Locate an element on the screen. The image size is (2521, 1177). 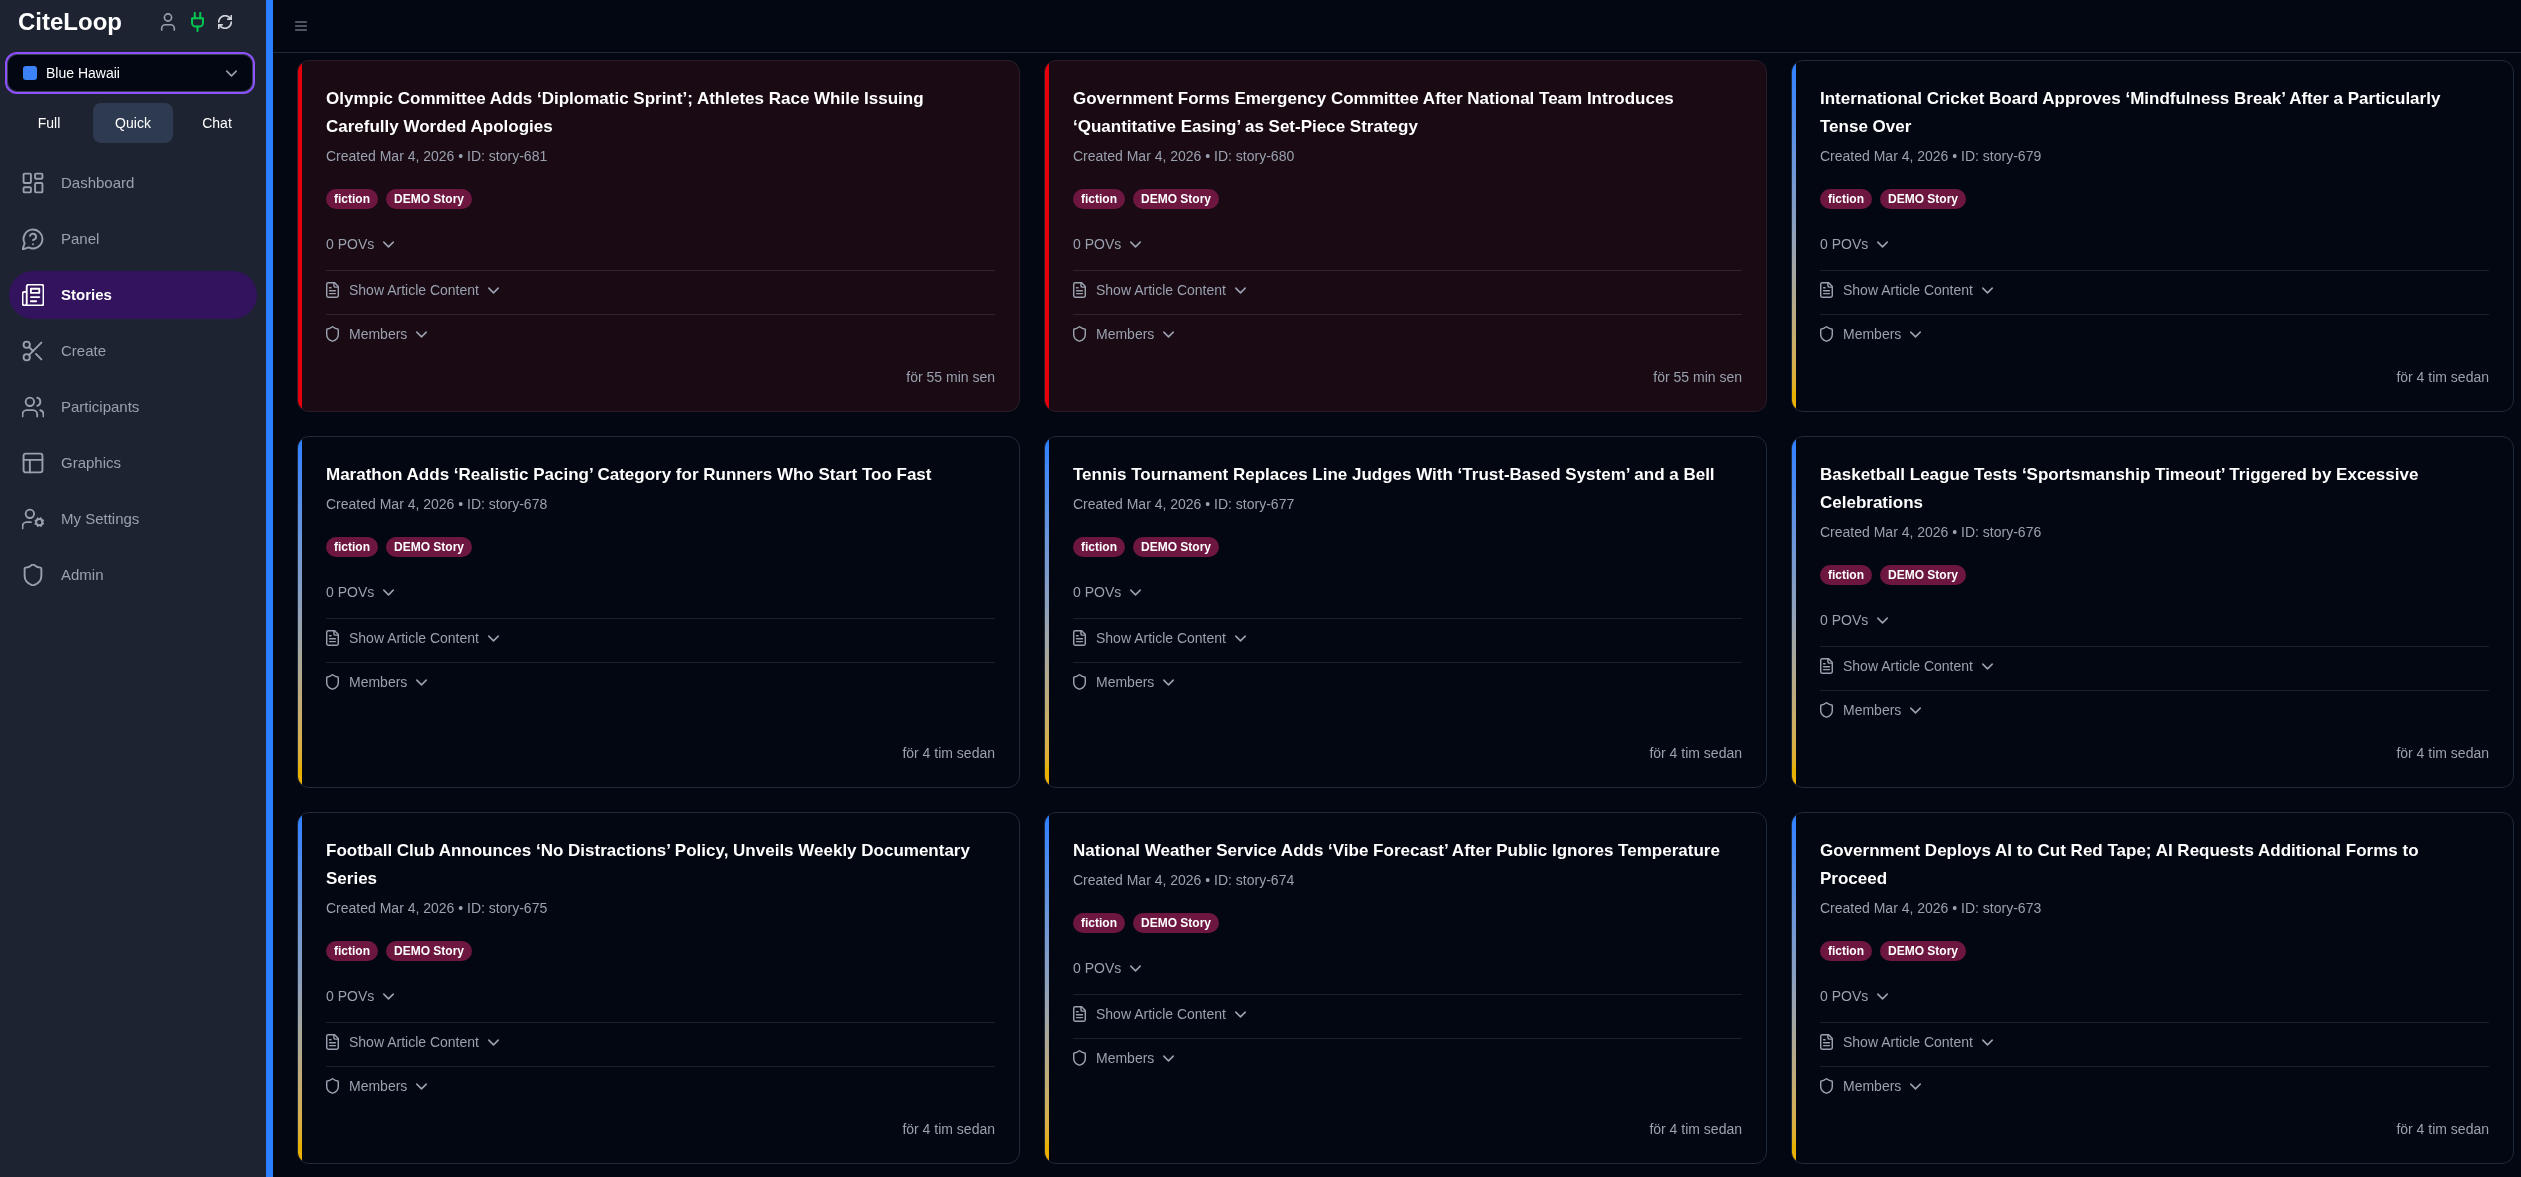
nav-item: My Settings is located at coordinates (133, 519).